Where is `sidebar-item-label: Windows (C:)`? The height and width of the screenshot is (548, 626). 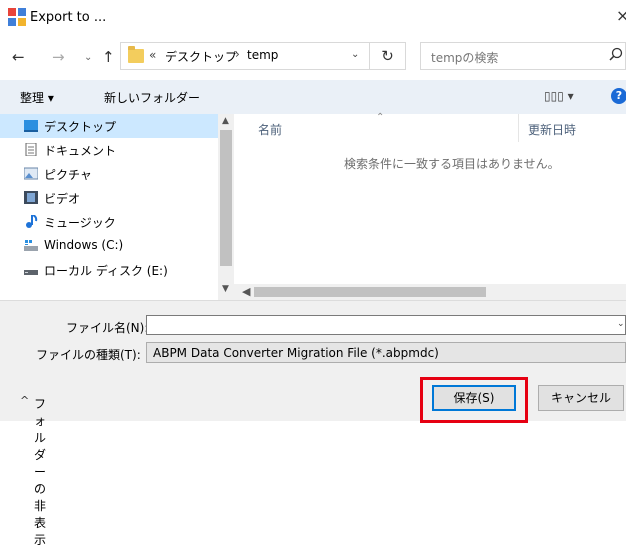 sidebar-item-label: Windows (C:) is located at coordinates (84, 245).